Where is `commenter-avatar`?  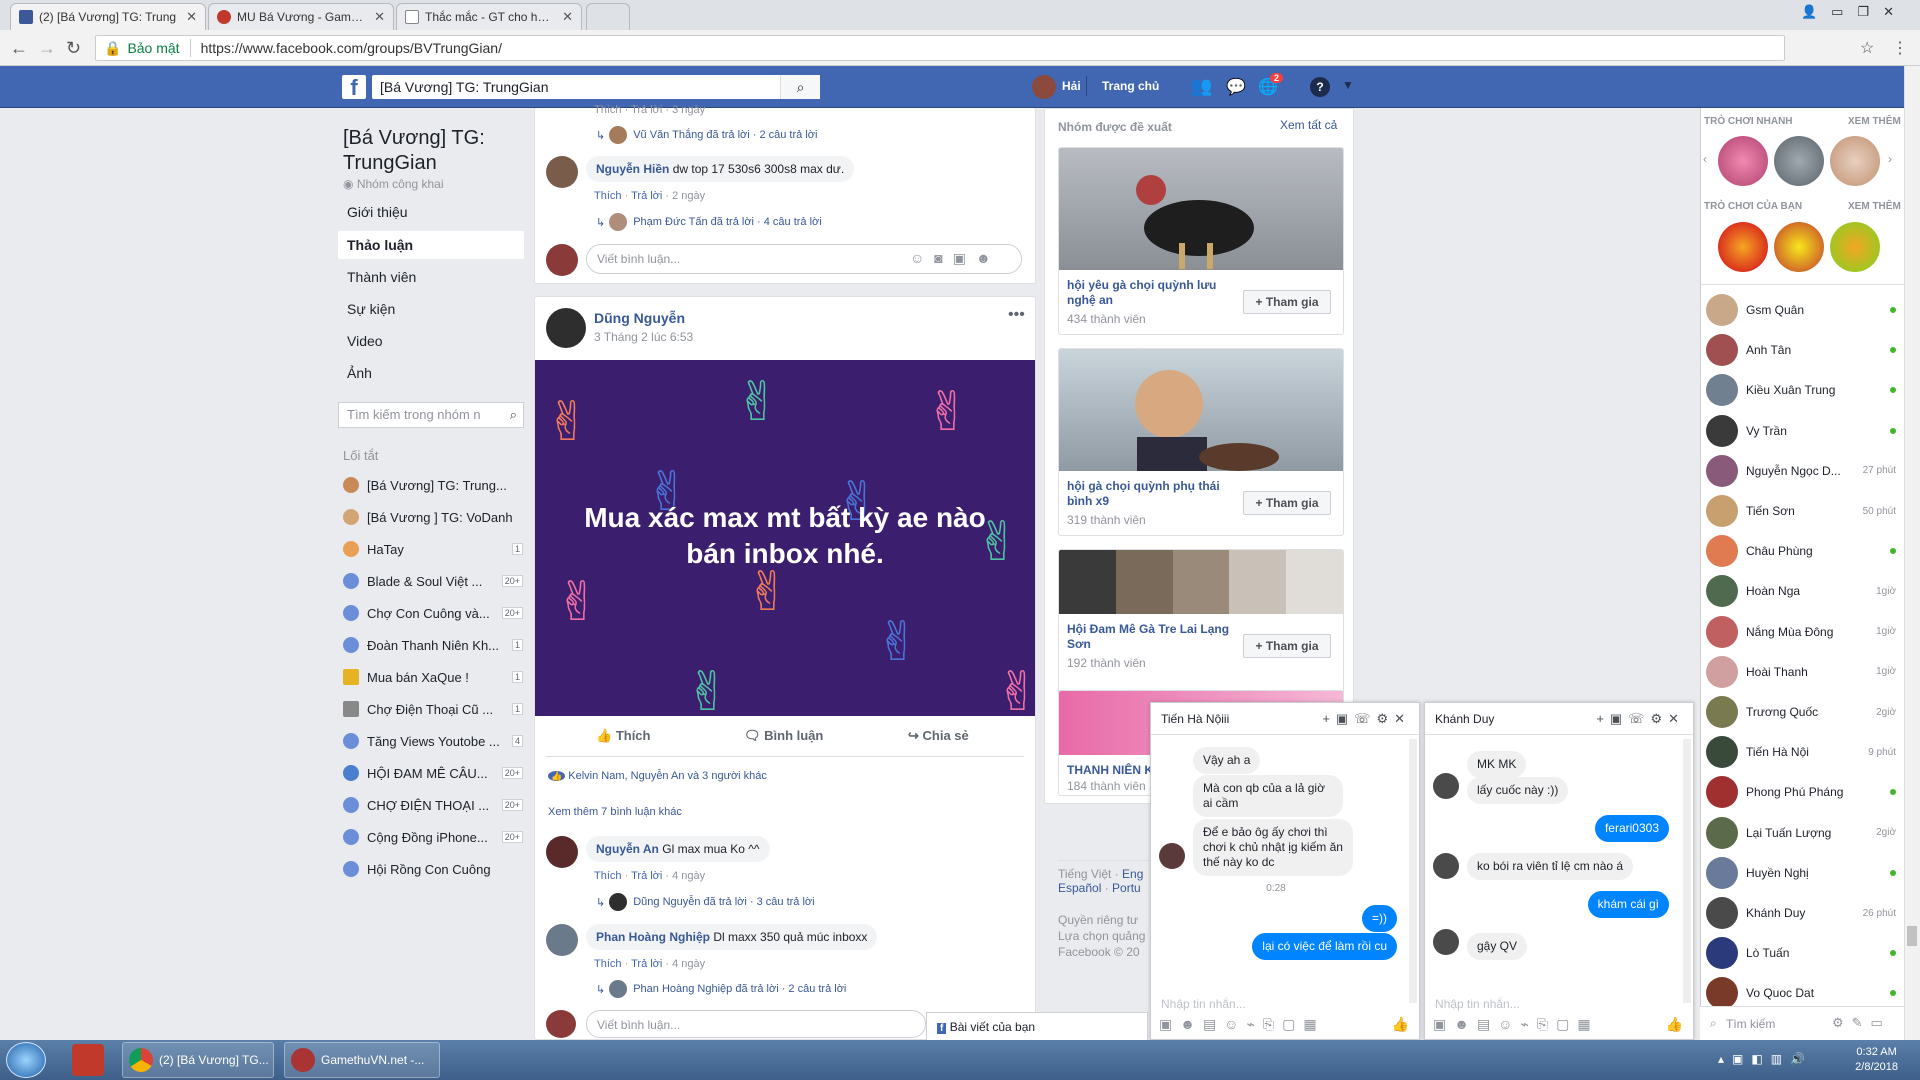 commenter-avatar is located at coordinates (562, 172).